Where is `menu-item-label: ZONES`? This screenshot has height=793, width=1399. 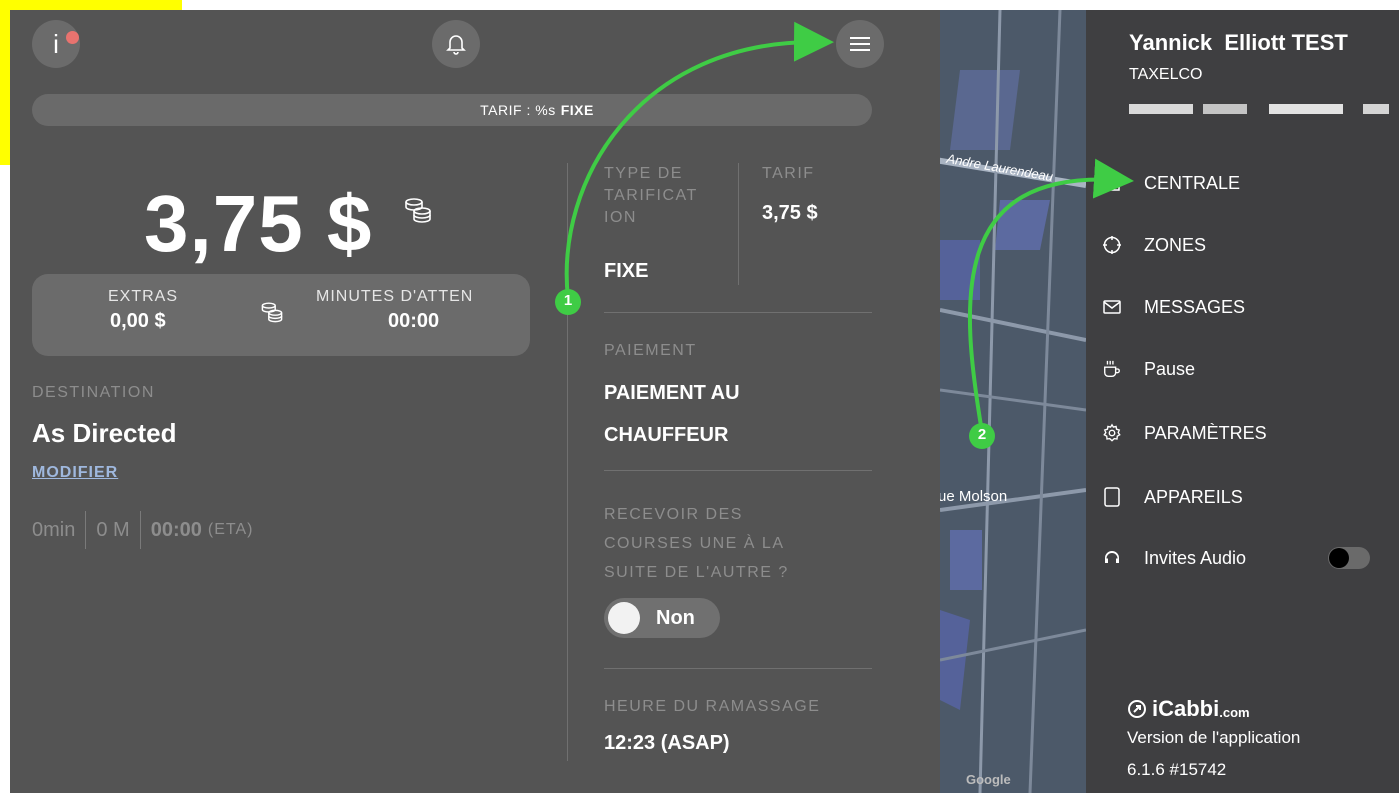
menu-item-label: ZONES is located at coordinates (1175, 244).